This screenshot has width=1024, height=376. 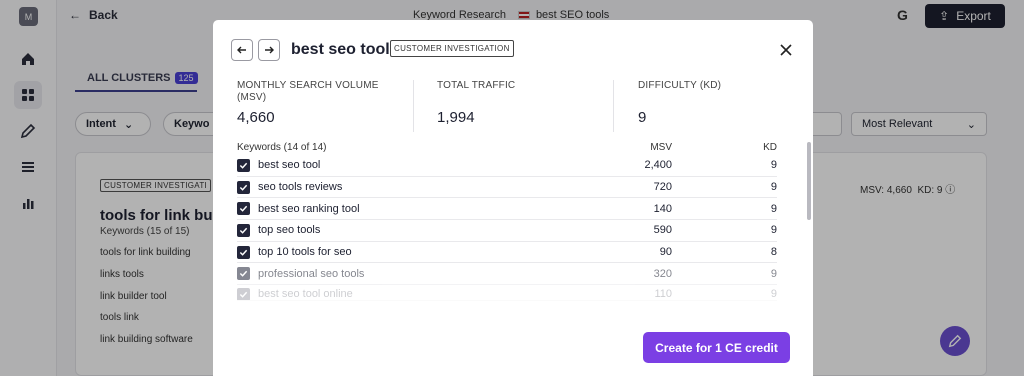 What do you see at coordinates (452, 48) in the screenshot?
I see `intent-badge: CUSTOMER INVESTIGATION` at bounding box center [452, 48].